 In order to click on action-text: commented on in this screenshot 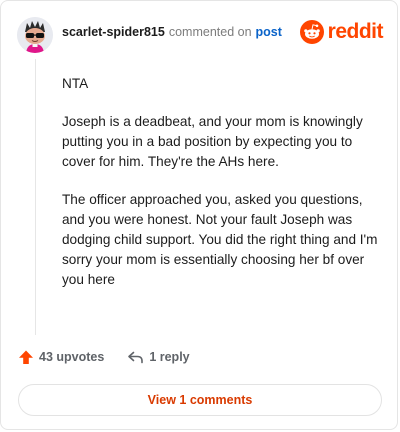, I will do `click(210, 32)`.